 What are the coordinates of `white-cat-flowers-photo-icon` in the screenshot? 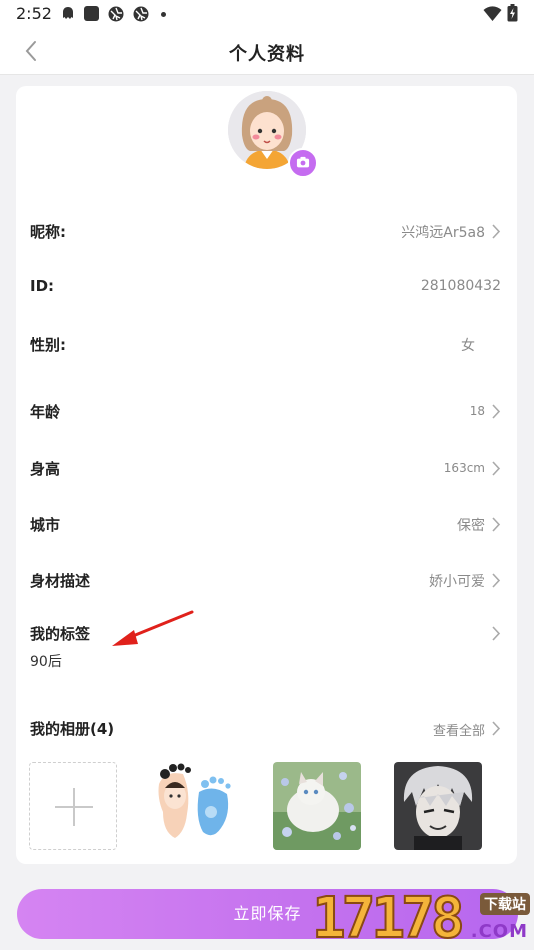 It's located at (317, 806).